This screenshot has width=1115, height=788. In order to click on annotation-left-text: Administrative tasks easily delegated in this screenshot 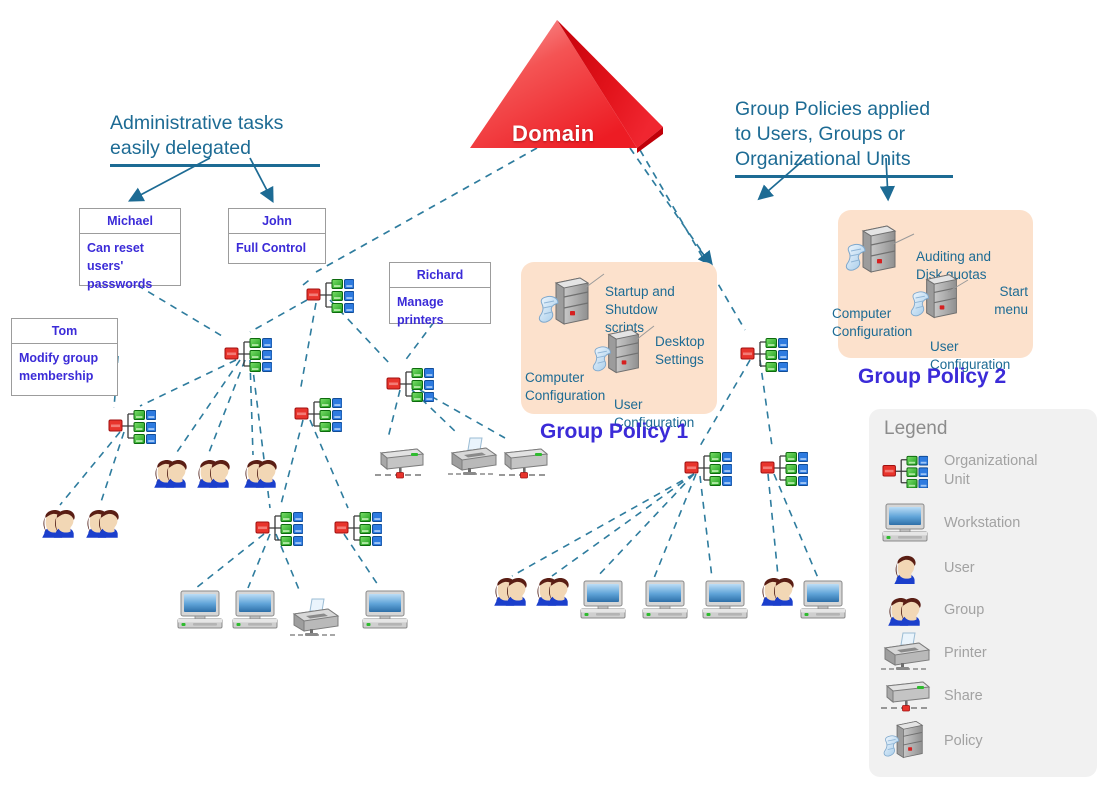, I will do `click(197, 135)`.